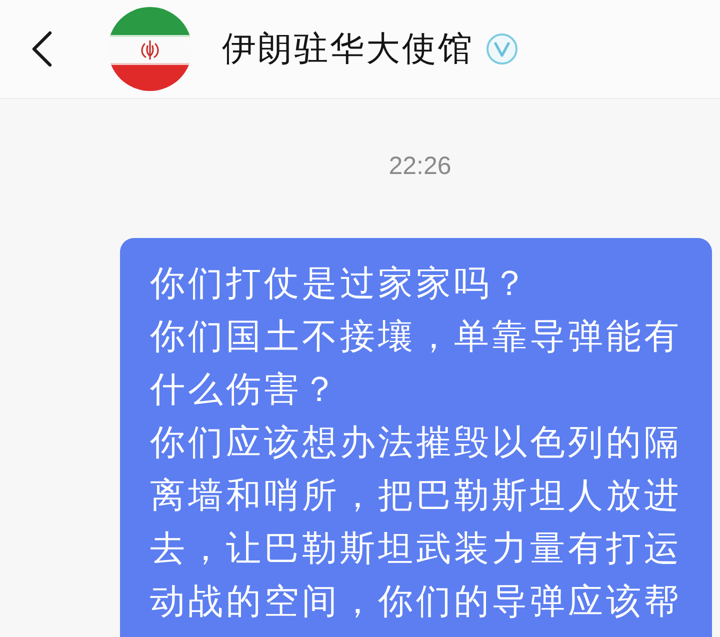 The width and height of the screenshot is (720, 637). What do you see at coordinates (42, 49) in the screenshot?
I see `back-icon` at bounding box center [42, 49].